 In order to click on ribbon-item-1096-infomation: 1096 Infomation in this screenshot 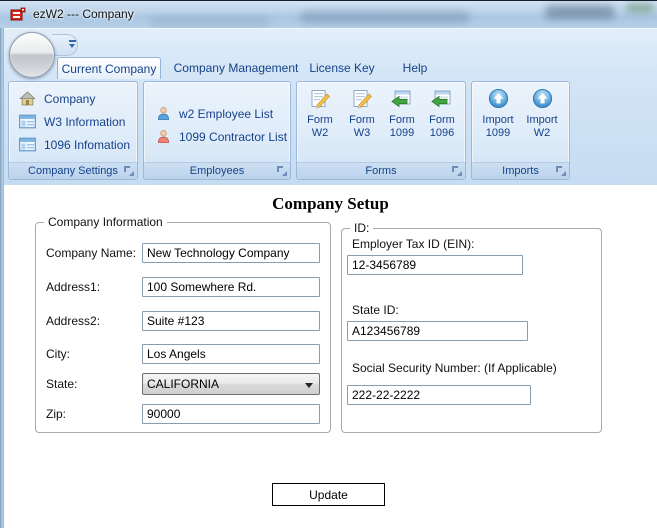, I will do `click(74, 144)`.